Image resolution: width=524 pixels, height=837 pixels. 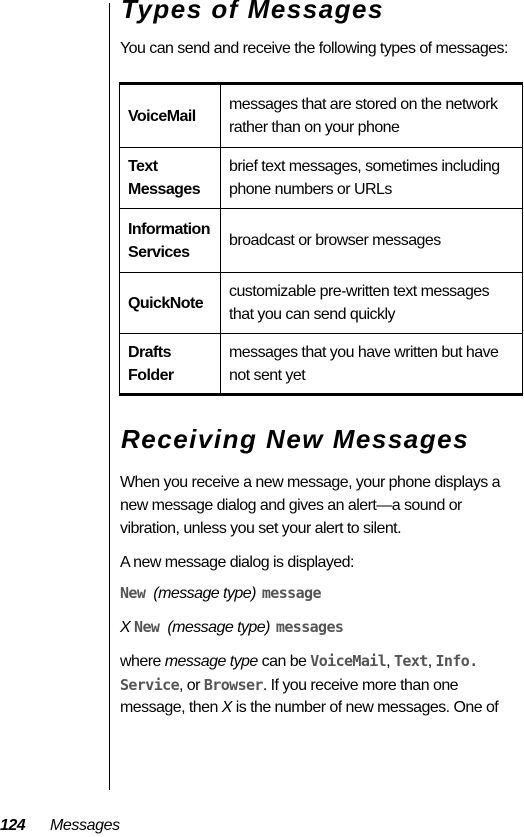 I want to click on type-label: Information Services, so click(x=170, y=240).